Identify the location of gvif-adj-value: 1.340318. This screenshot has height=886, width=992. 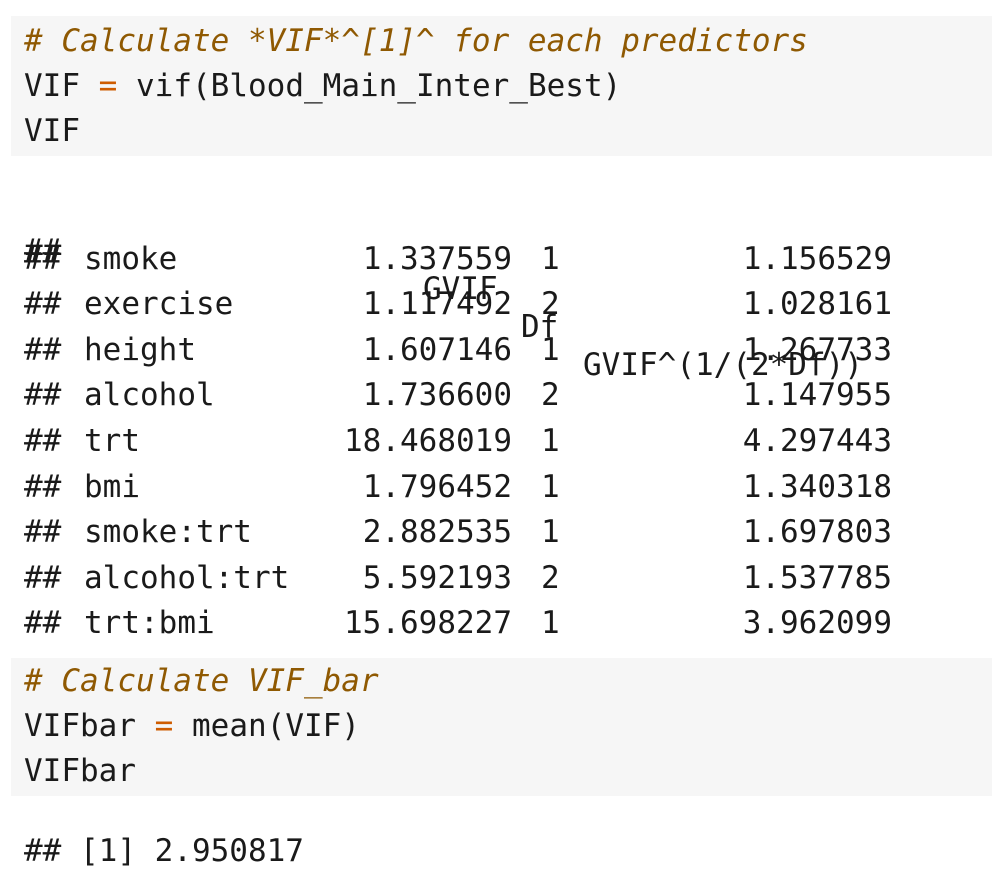
(817, 486).